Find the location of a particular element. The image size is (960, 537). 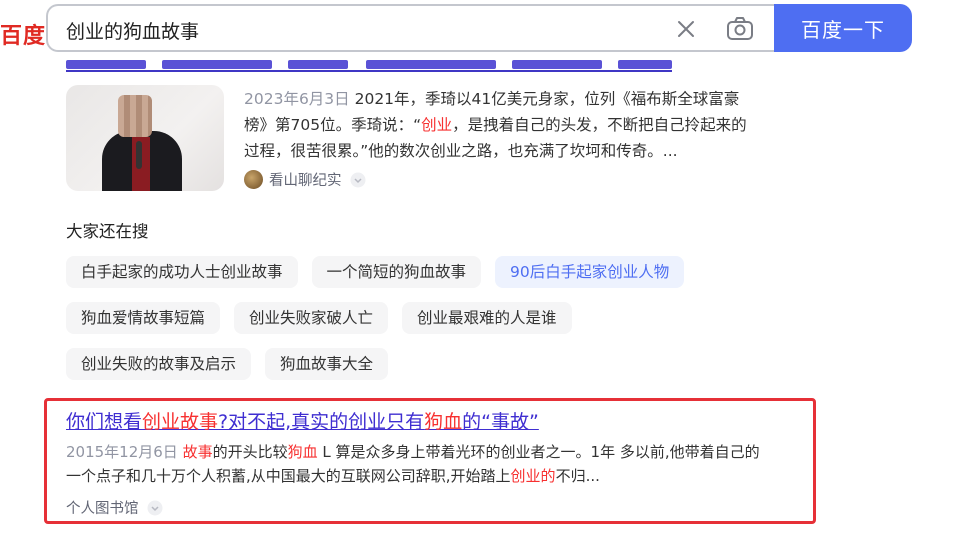

snippet-text: 的开头比较 is located at coordinates (250, 452).